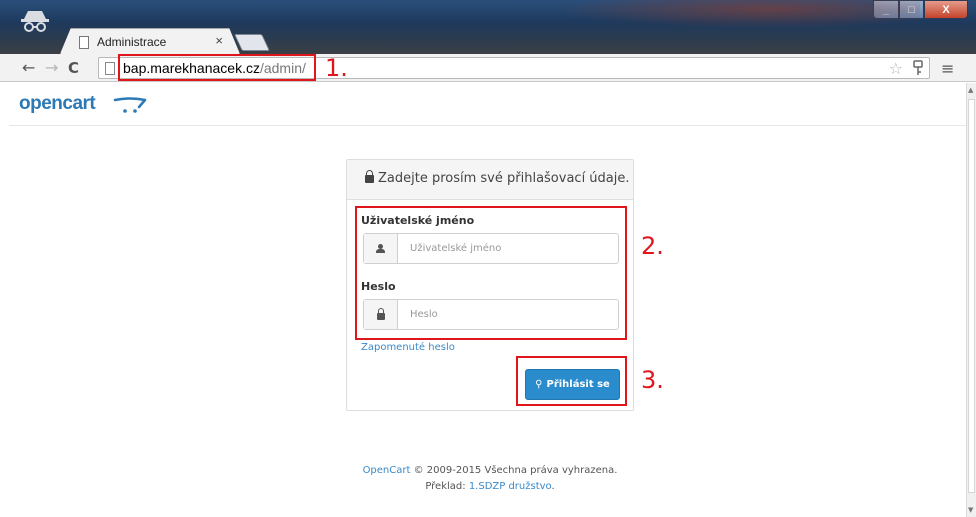 This screenshot has width=976, height=517. Describe the element at coordinates (35, 21) in the screenshot. I see `incognito-icon` at that location.